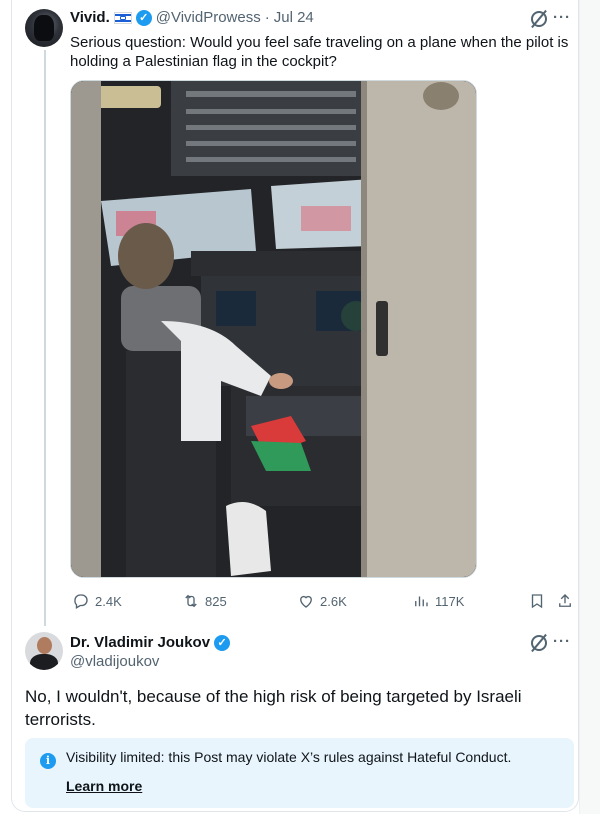 This screenshot has width=600, height=814. I want to click on like-count: 2.6K, so click(333, 601).